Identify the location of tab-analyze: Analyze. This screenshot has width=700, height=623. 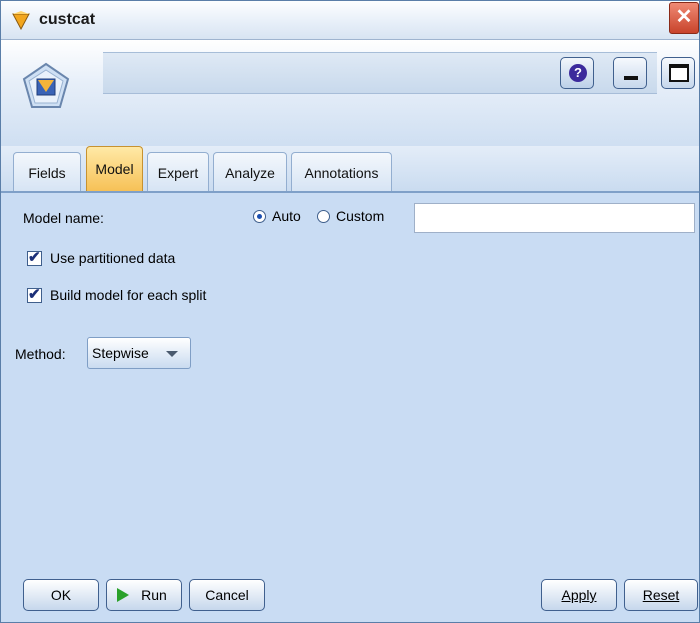
(250, 172).